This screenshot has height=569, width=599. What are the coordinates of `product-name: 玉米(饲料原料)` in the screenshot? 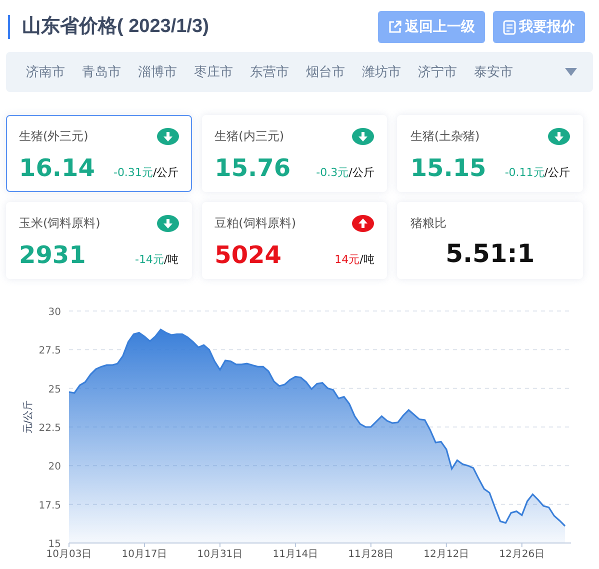 It's located at (59, 223).